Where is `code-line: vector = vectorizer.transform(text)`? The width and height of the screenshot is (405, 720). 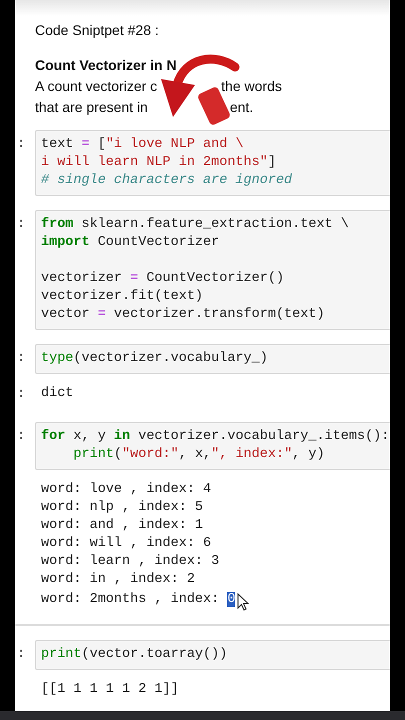 code-line: vector = vectorizer.transform(text) is located at coordinates (183, 315).